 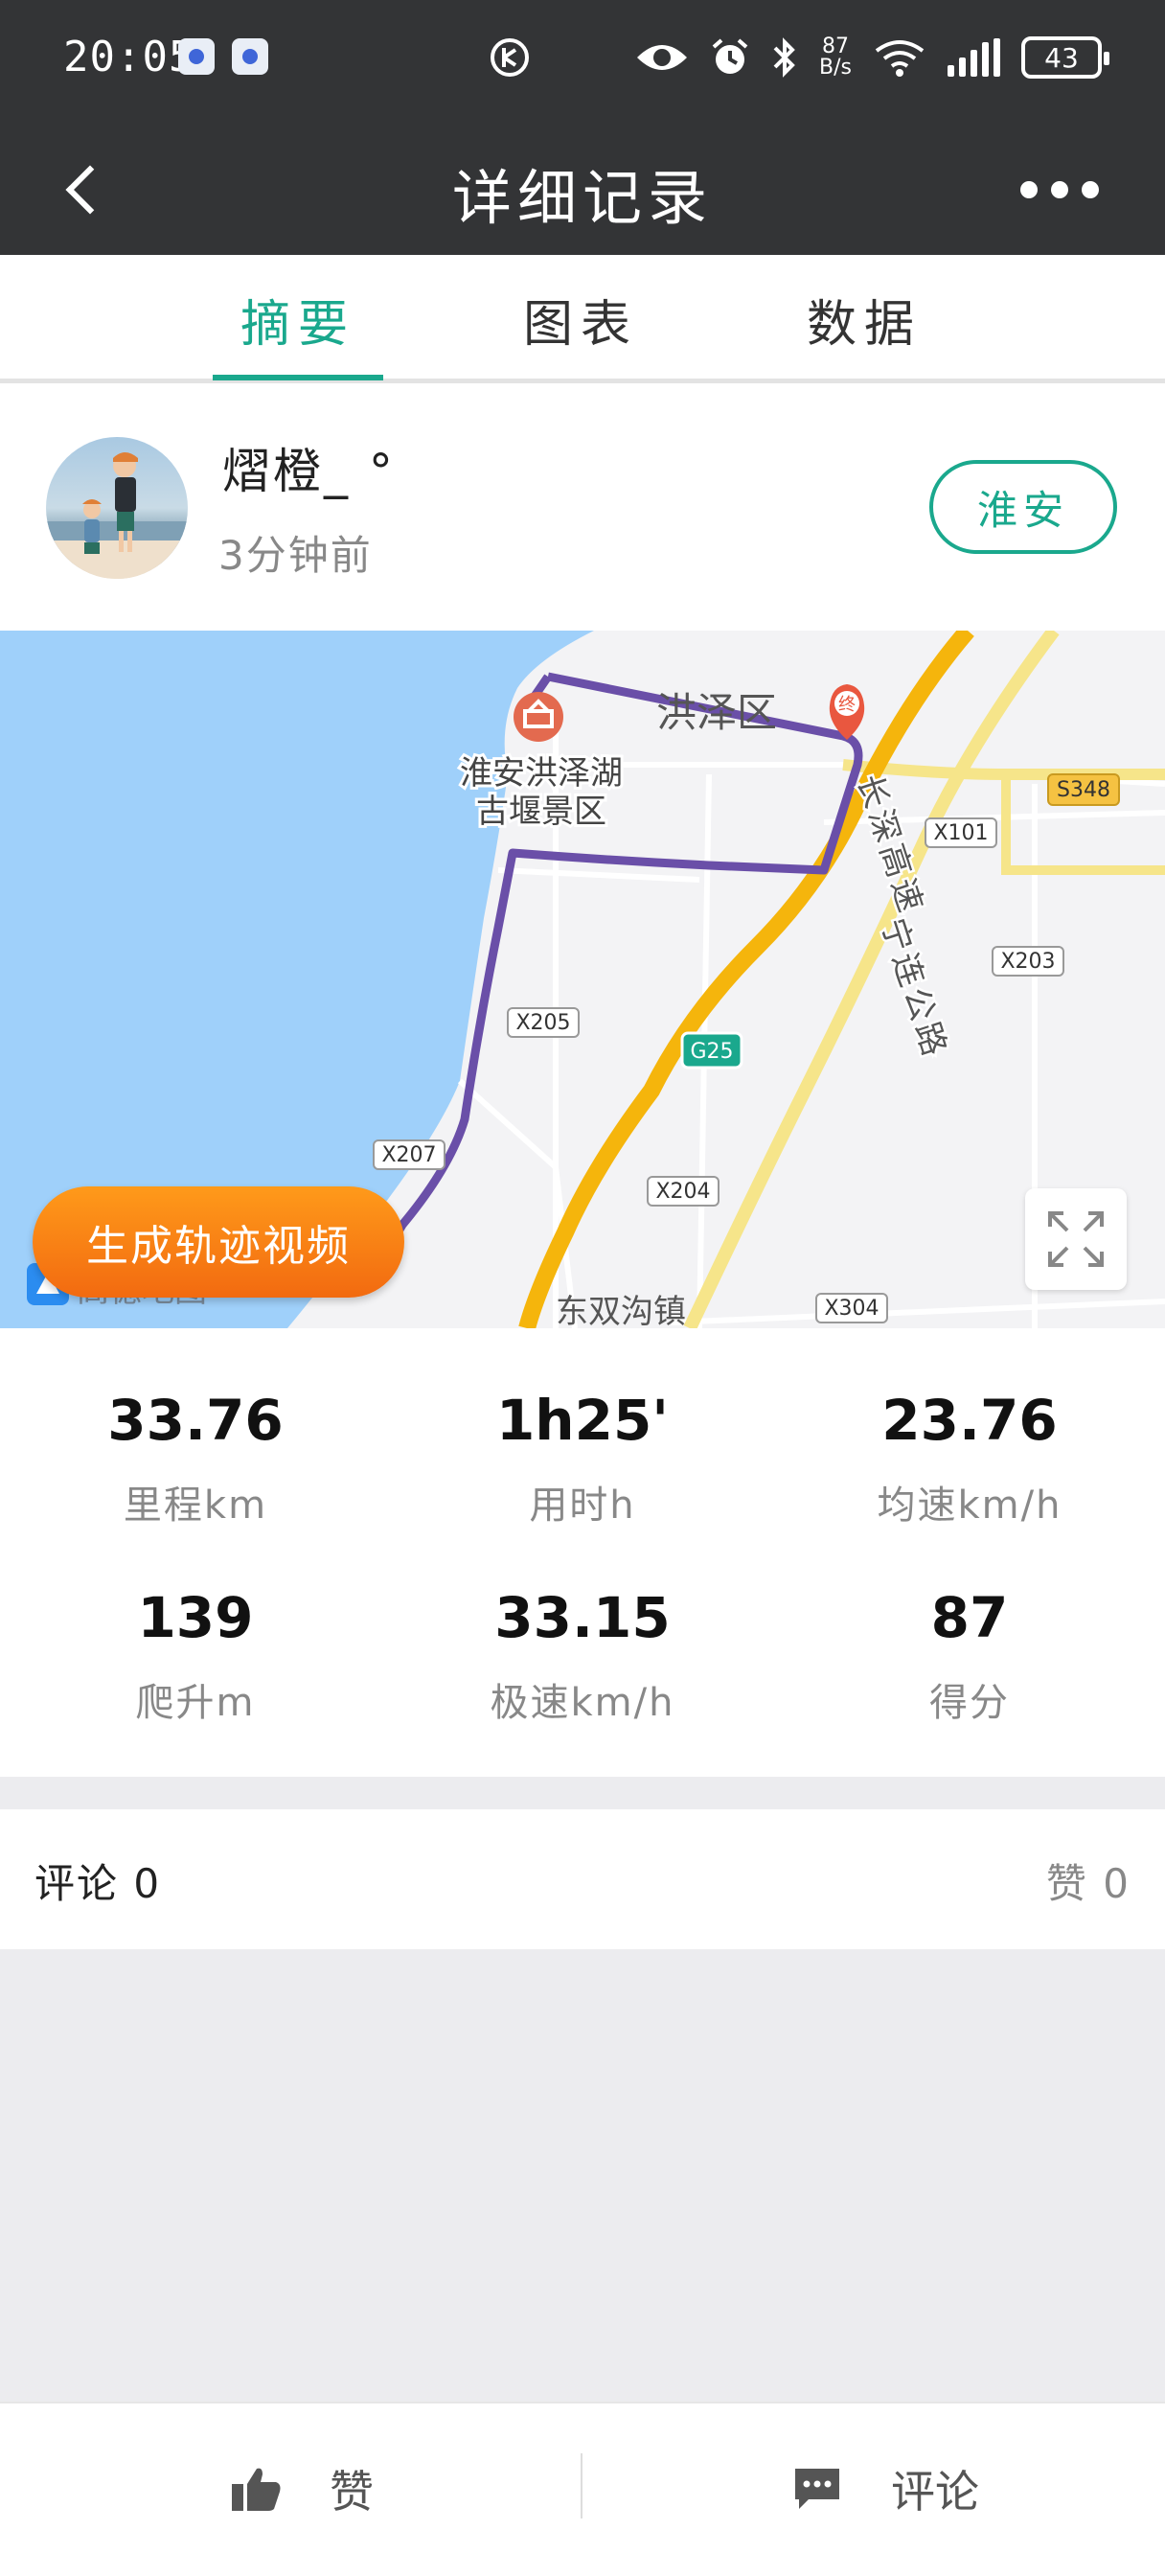 What do you see at coordinates (582, 62) in the screenshot?
I see `status-bar: 20:05 87 B/s 43` at bounding box center [582, 62].